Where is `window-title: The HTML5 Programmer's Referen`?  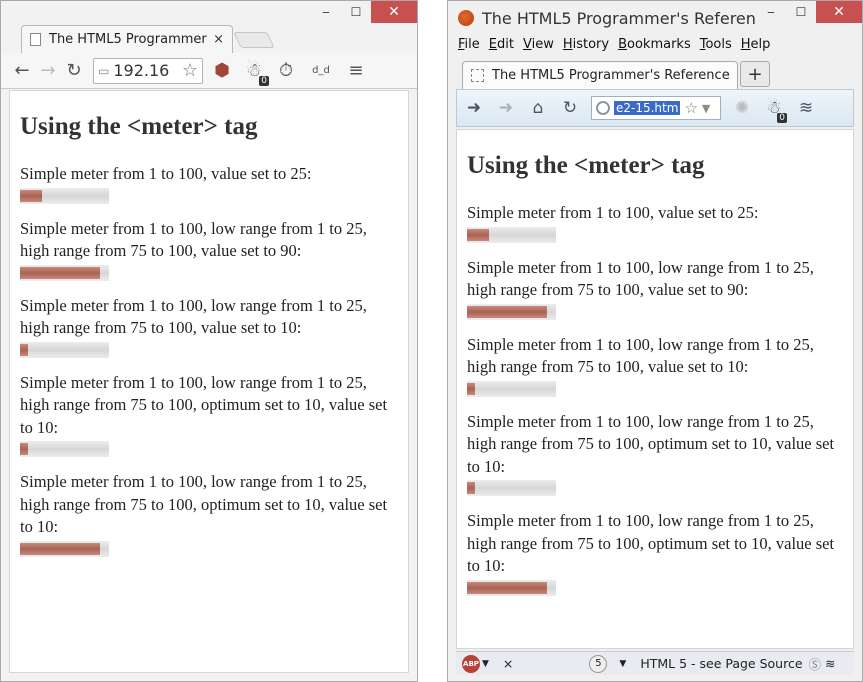 window-title: The HTML5 Programmer's Referen is located at coordinates (619, 18).